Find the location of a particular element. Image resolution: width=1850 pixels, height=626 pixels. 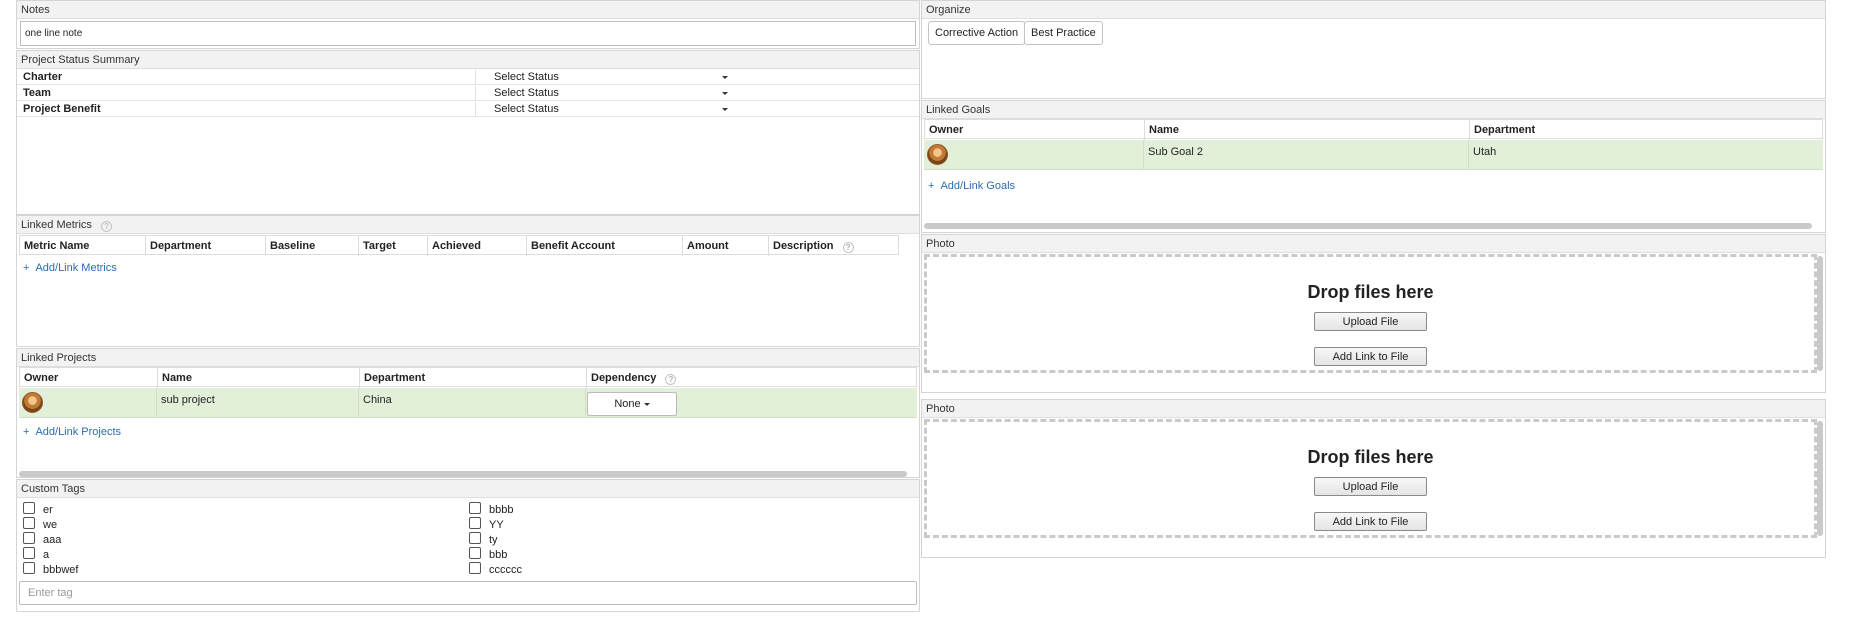

column-header-metric-name: Metric Name is located at coordinates (83, 246).